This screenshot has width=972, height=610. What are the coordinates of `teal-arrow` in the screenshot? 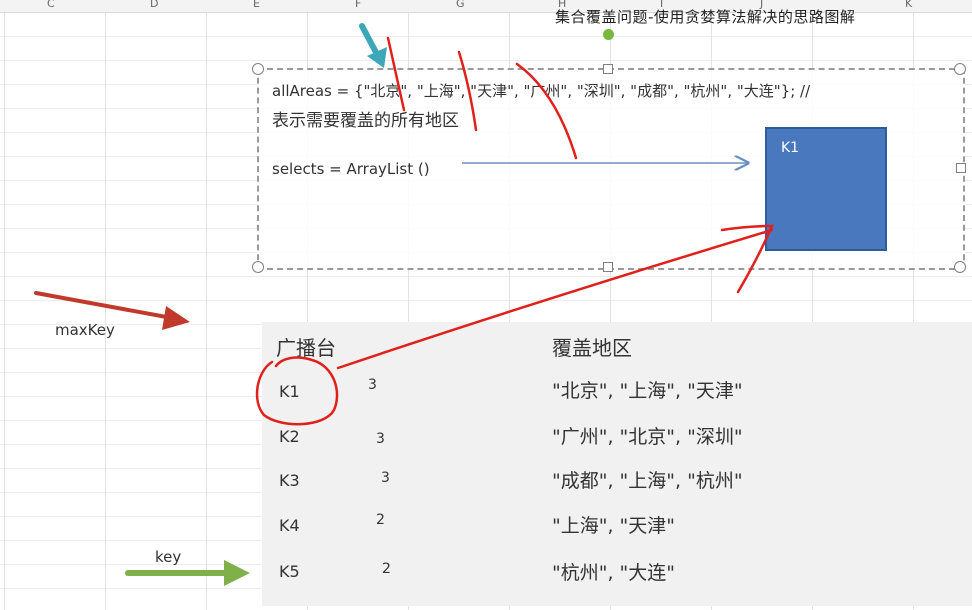 It's located at (373, 45).